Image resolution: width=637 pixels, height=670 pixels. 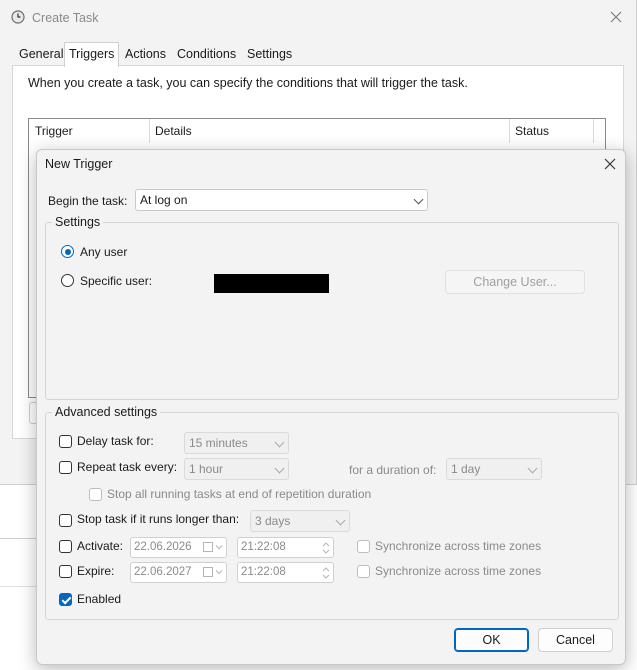 What do you see at coordinates (92, 54) in the screenshot?
I see `tab-triggers: Triggers` at bounding box center [92, 54].